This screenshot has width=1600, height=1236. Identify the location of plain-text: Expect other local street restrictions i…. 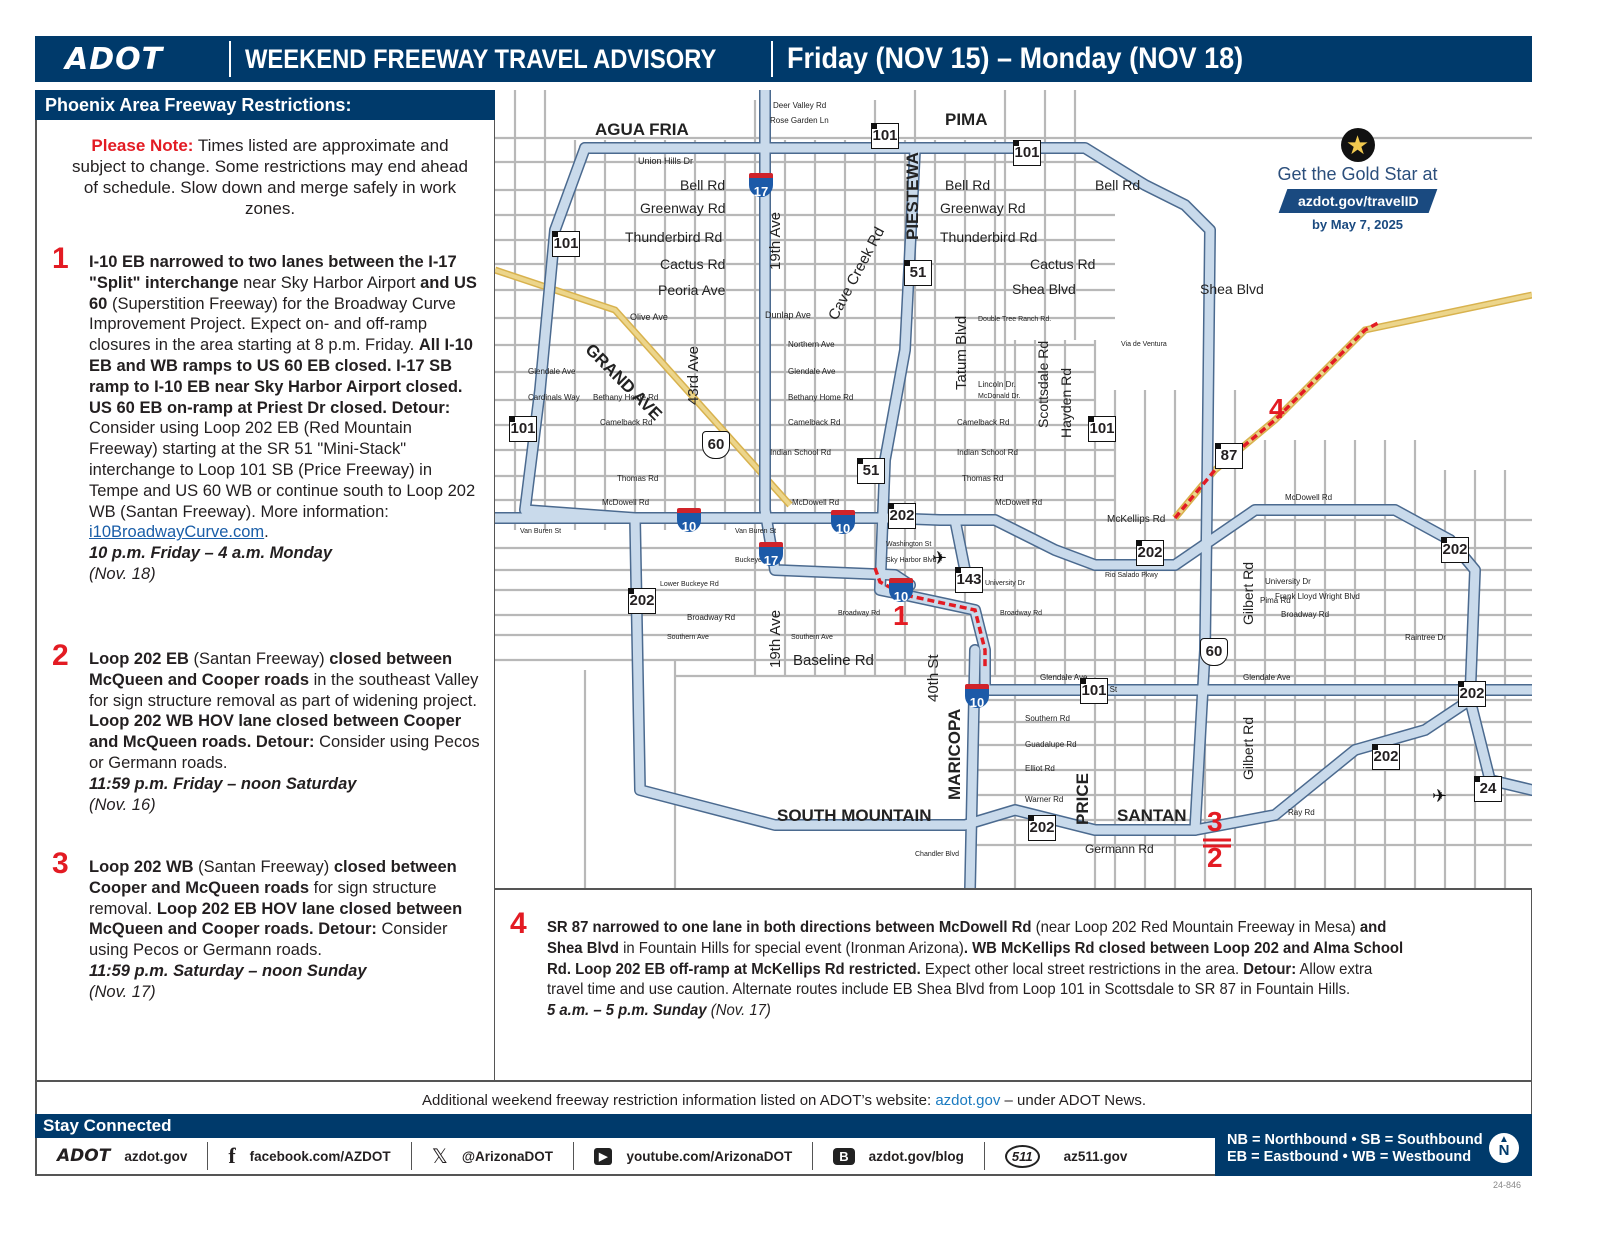
(1082, 969).